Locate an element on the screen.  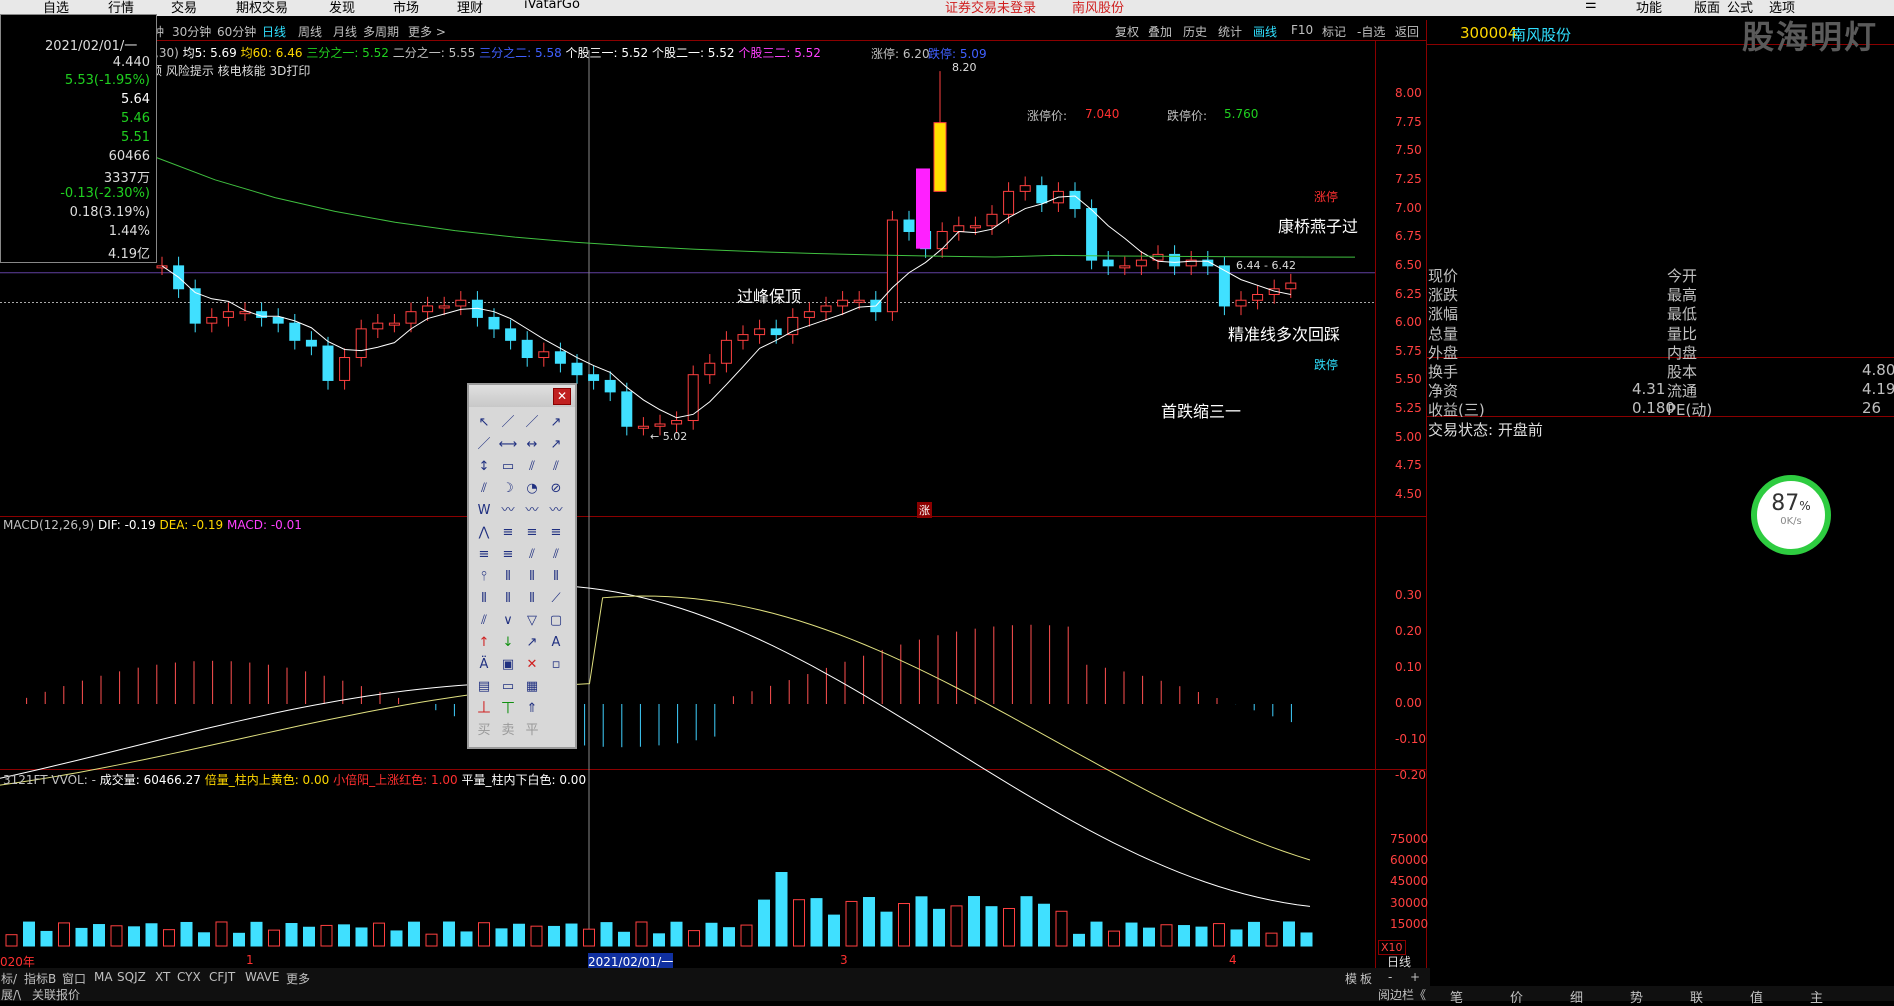
palette-tool-icon: 丄 is located at coordinates (484, 709).